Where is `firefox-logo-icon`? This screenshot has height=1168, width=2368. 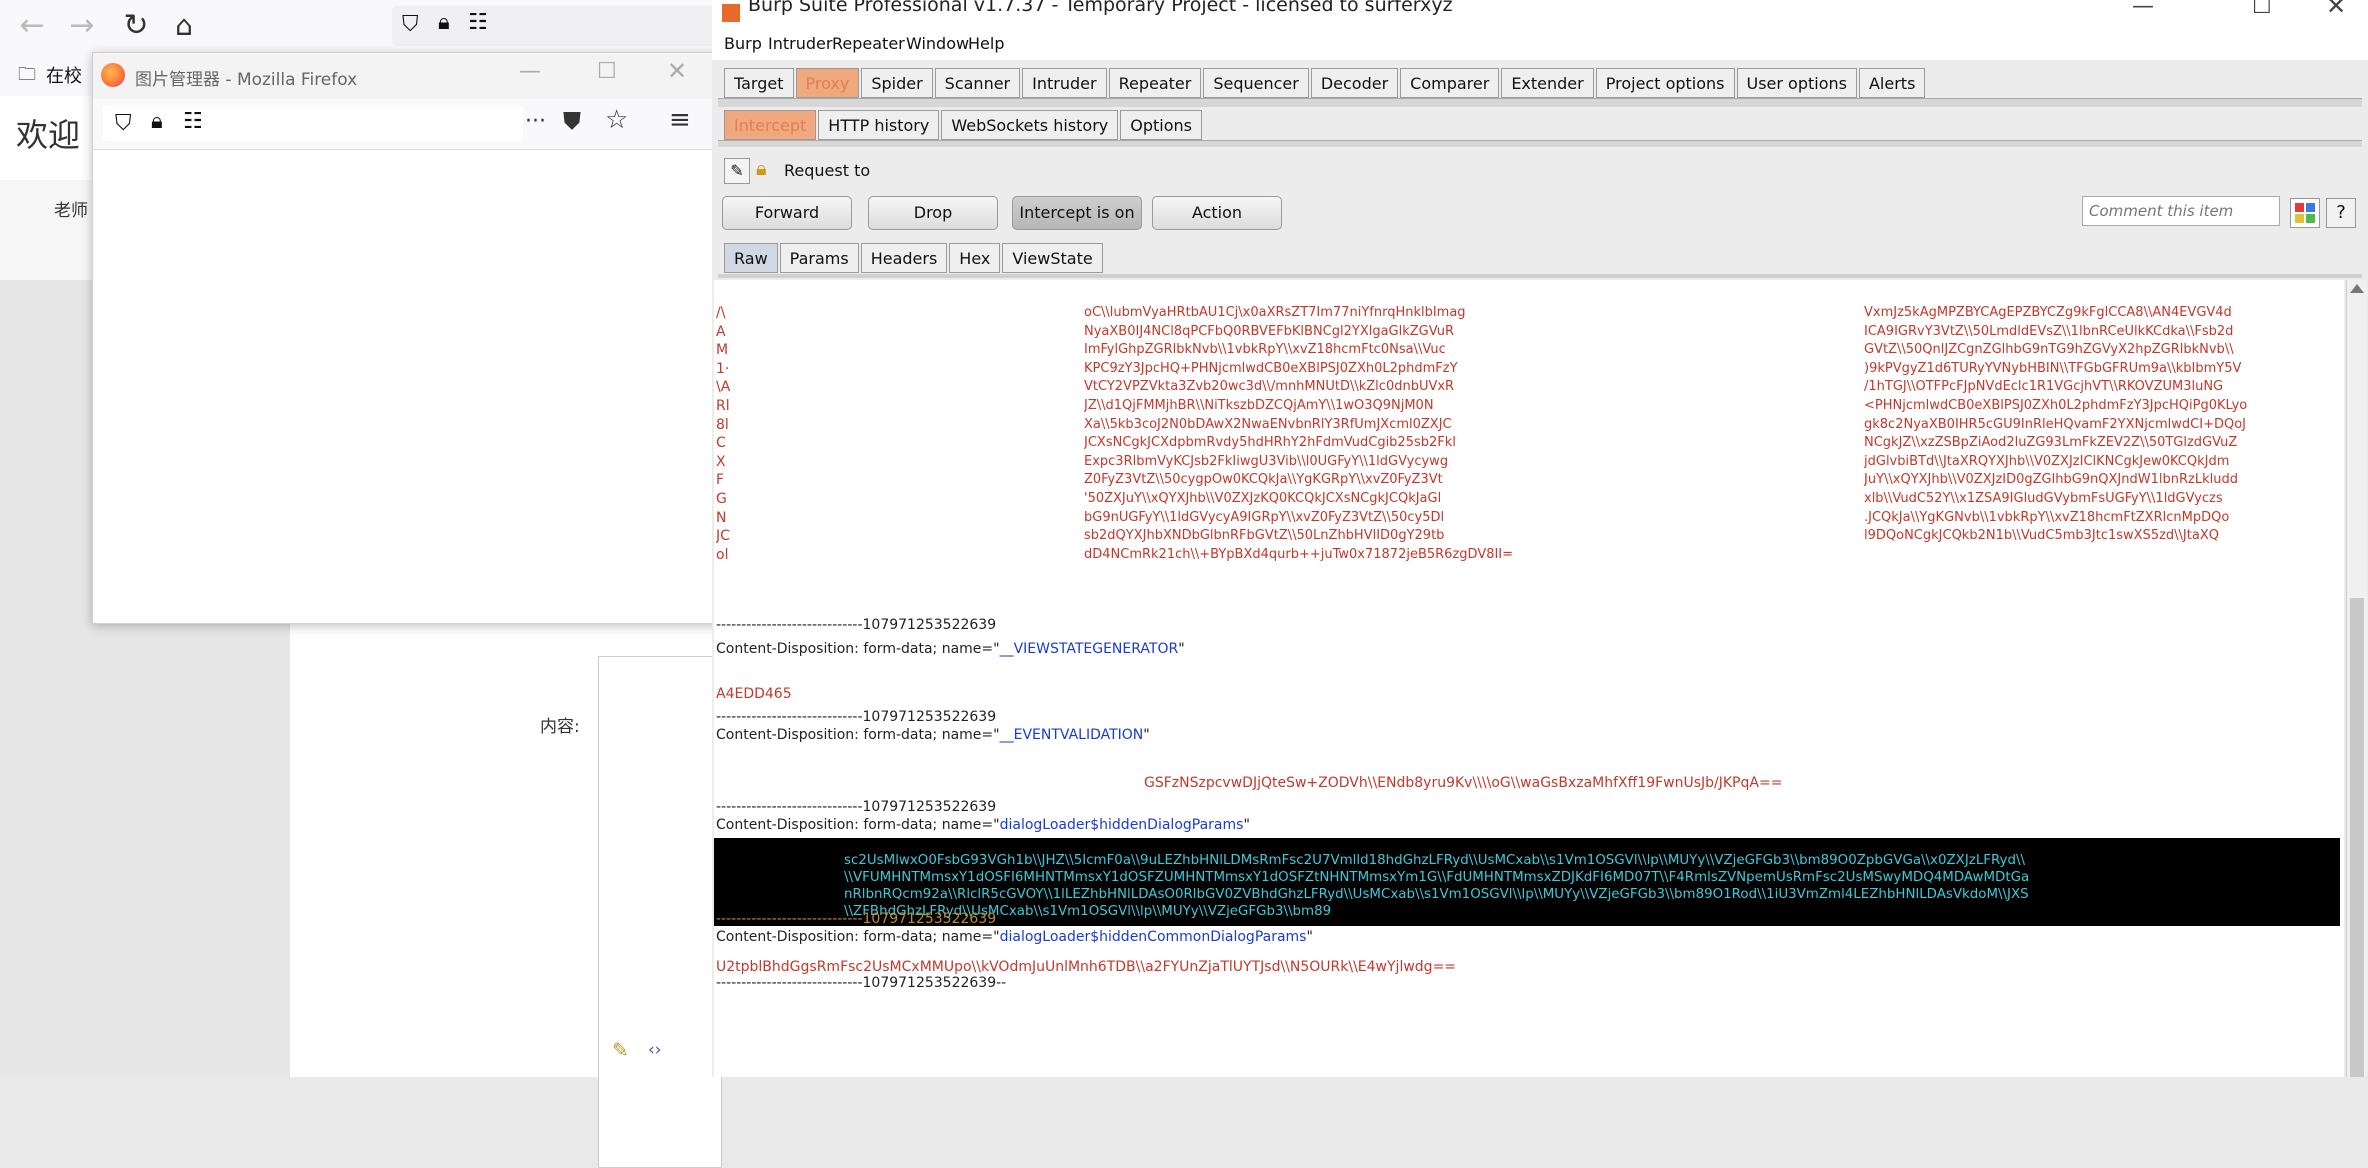
firefox-logo-icon is located at coordinates (113, 75).